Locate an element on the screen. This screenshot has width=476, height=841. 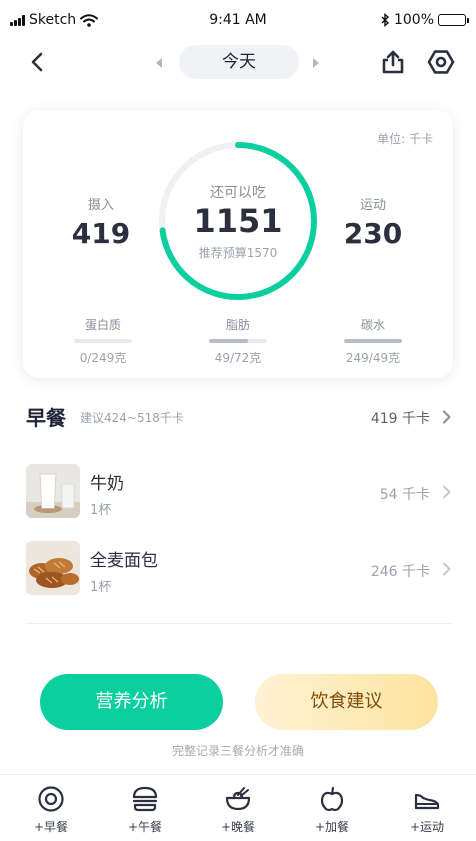
tab-add-dinner: +晚餐 is located at coordinates (238, 806).